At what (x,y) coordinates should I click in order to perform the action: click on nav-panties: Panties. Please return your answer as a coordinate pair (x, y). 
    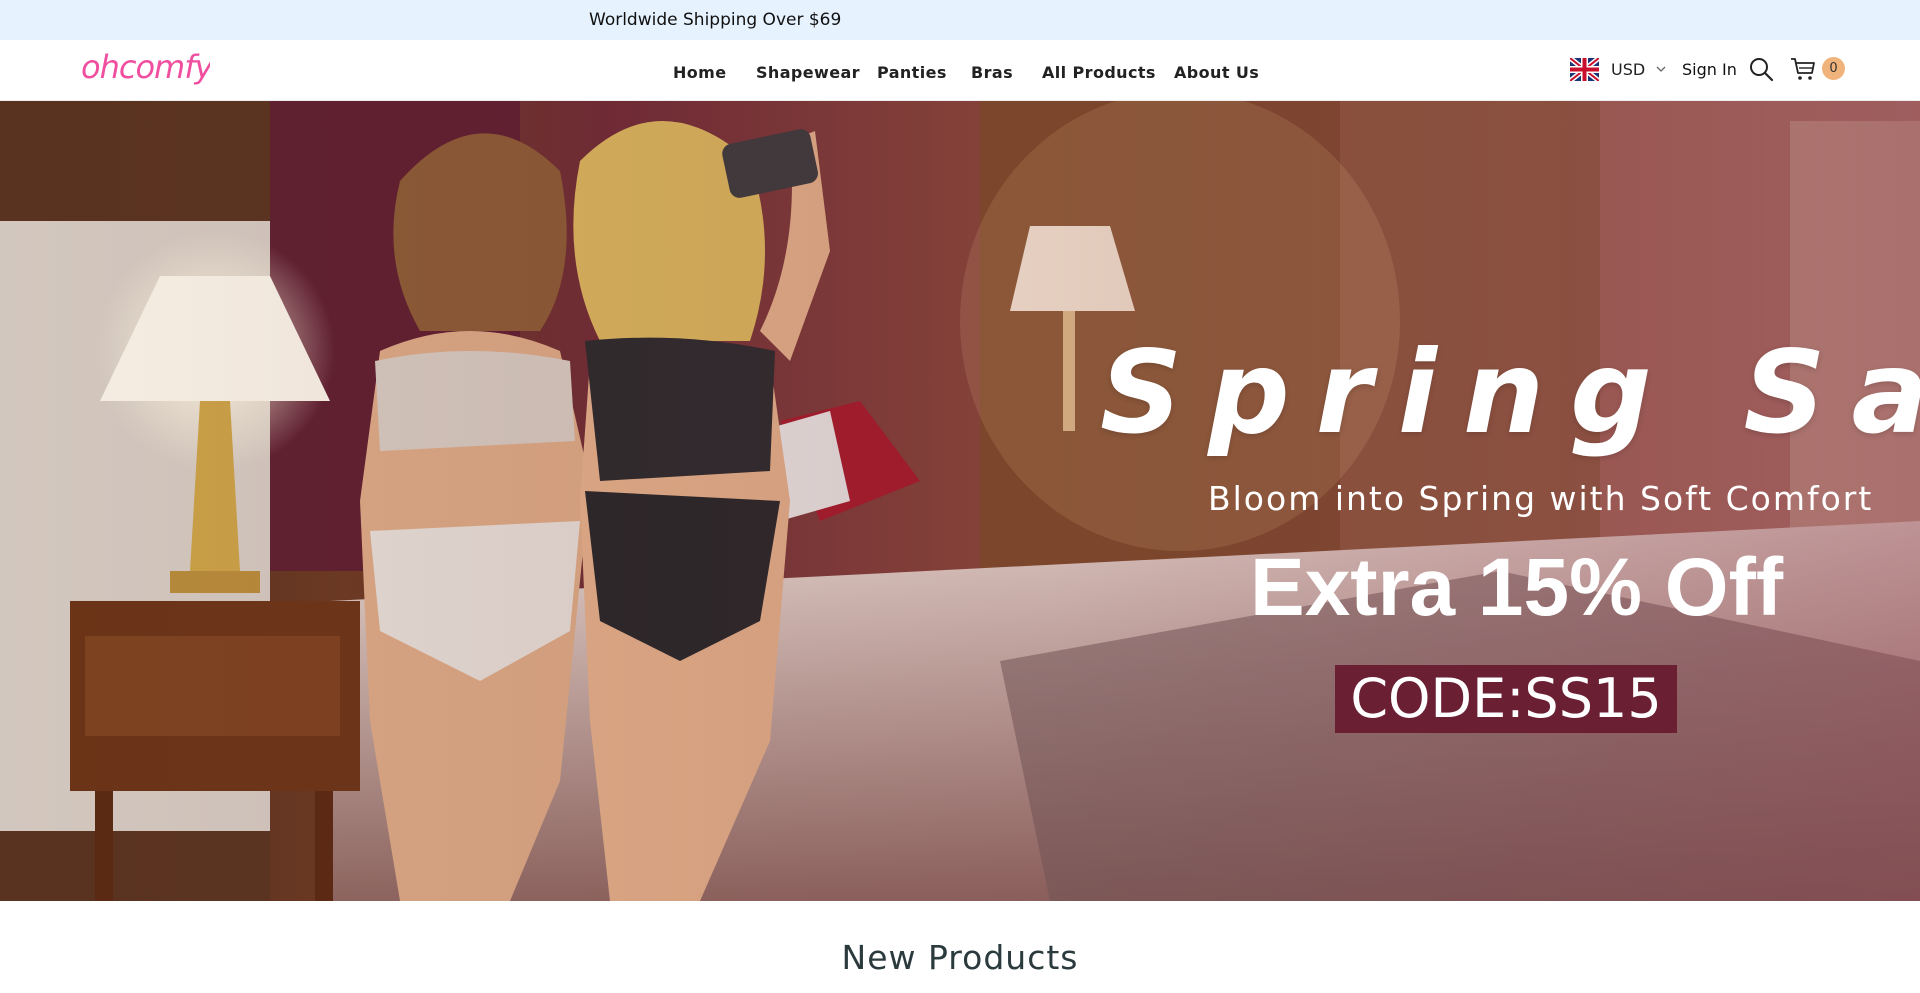
    Looking at the image, I should click on (912, 72).